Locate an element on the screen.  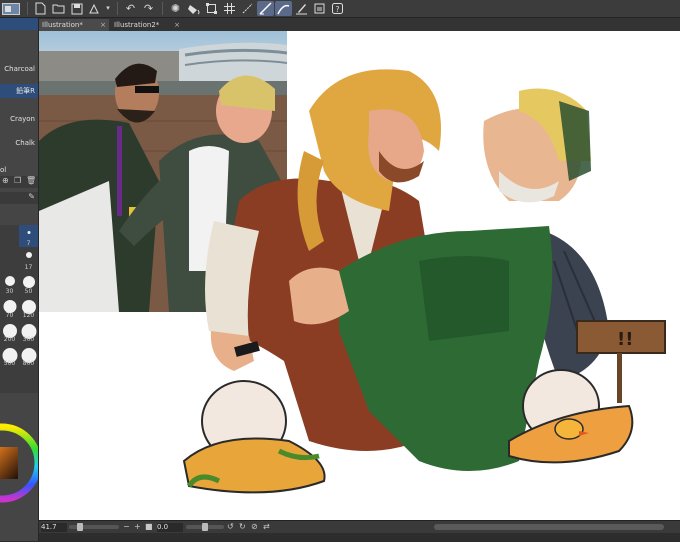
rotate-right-icon: ↻ is located at coordinates (242, 527).